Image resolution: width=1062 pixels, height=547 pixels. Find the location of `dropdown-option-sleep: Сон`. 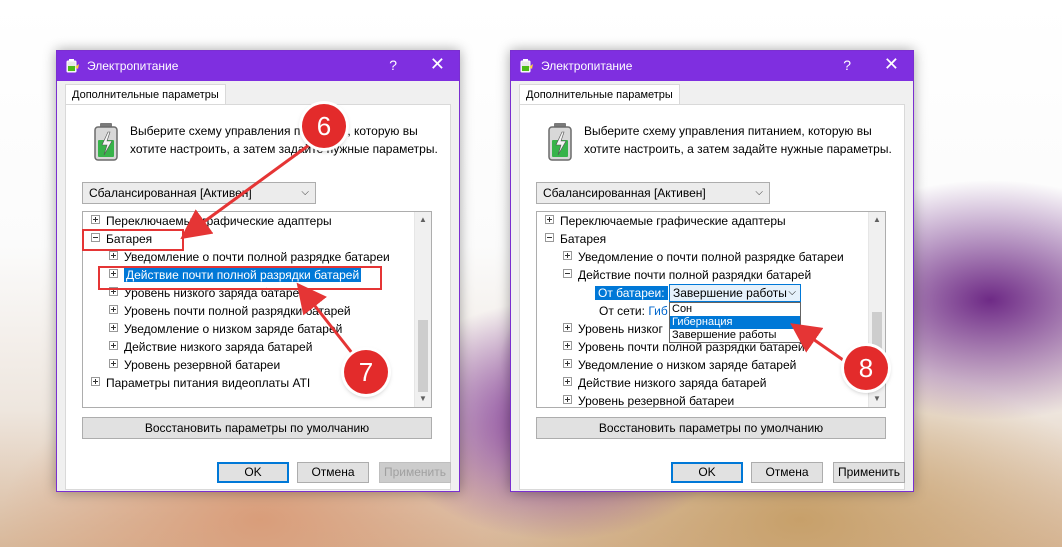

dropdown-option-sleep: Сон is located at coordinates (735, 309).